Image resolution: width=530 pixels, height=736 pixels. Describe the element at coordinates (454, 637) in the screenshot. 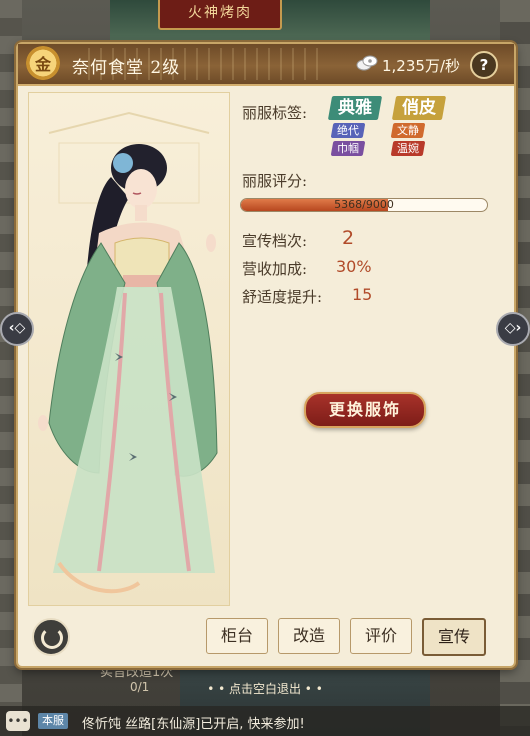

I see `tab-promotion: 宣传` at that location.